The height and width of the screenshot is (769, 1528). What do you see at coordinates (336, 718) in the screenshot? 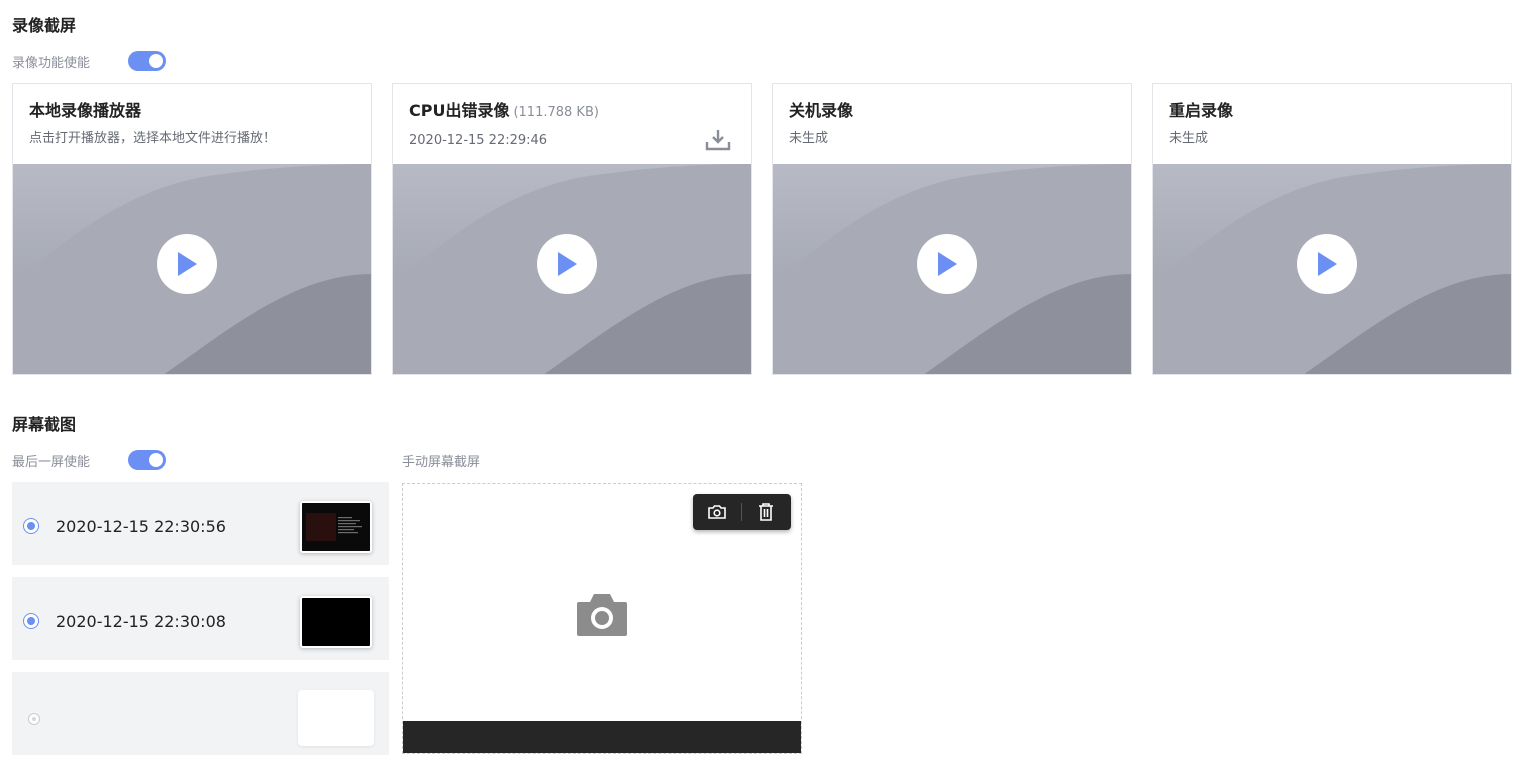
I see `screenshot-thumbnail-empty` at bounding box center [336, 718].